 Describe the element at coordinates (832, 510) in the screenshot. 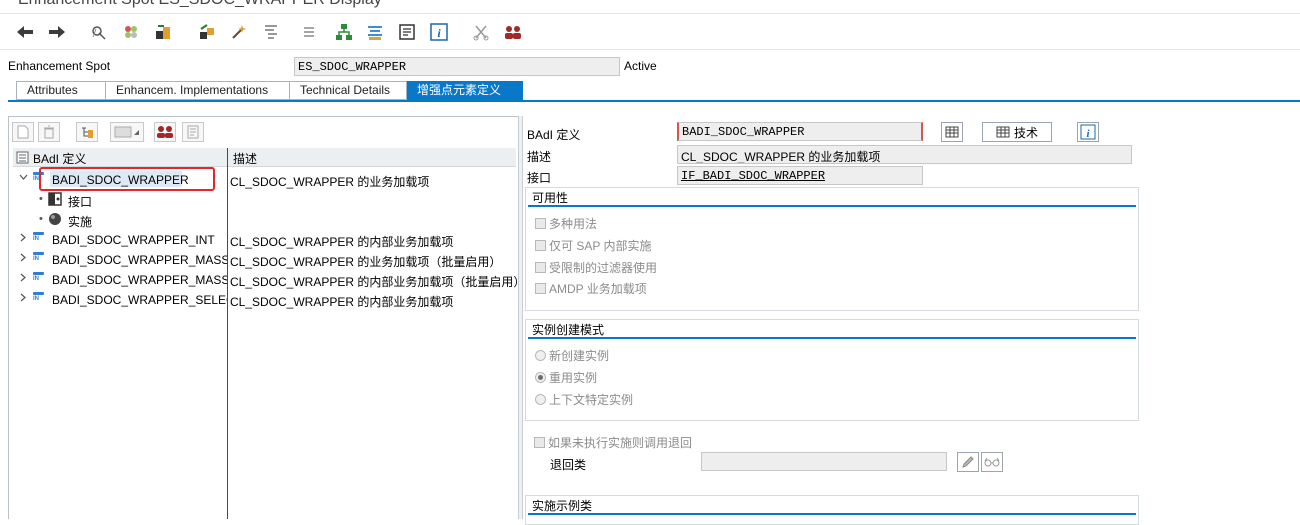

I see `sample-implementation-group: 实施示例类` at that location.